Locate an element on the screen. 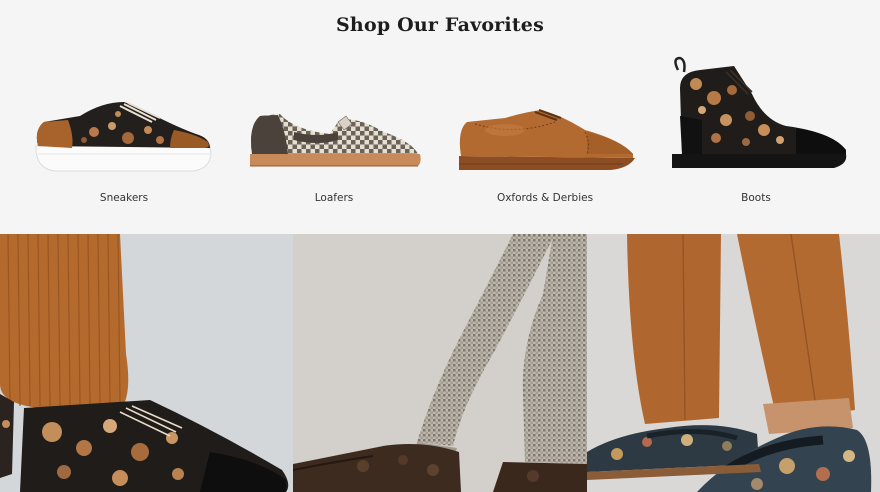 This screenshot has width=880, height=492. category-boots: Boots is located at coordinates (756, 135).